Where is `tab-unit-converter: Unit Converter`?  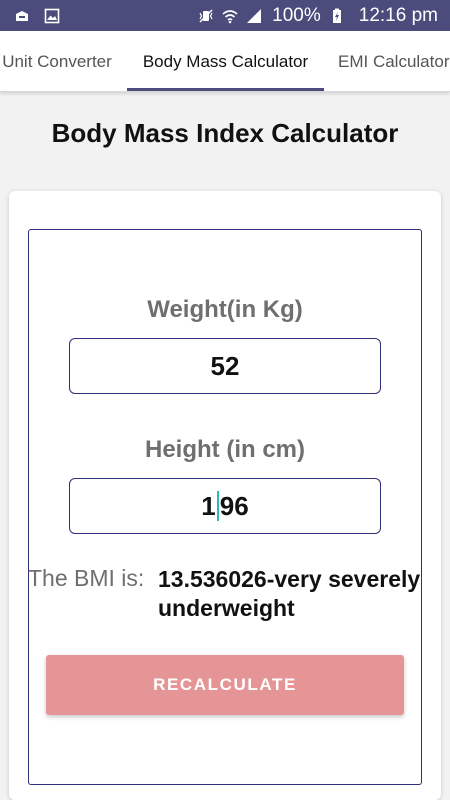
tab-unit-converter: Unit Converter is located at coordinates (59, 61).